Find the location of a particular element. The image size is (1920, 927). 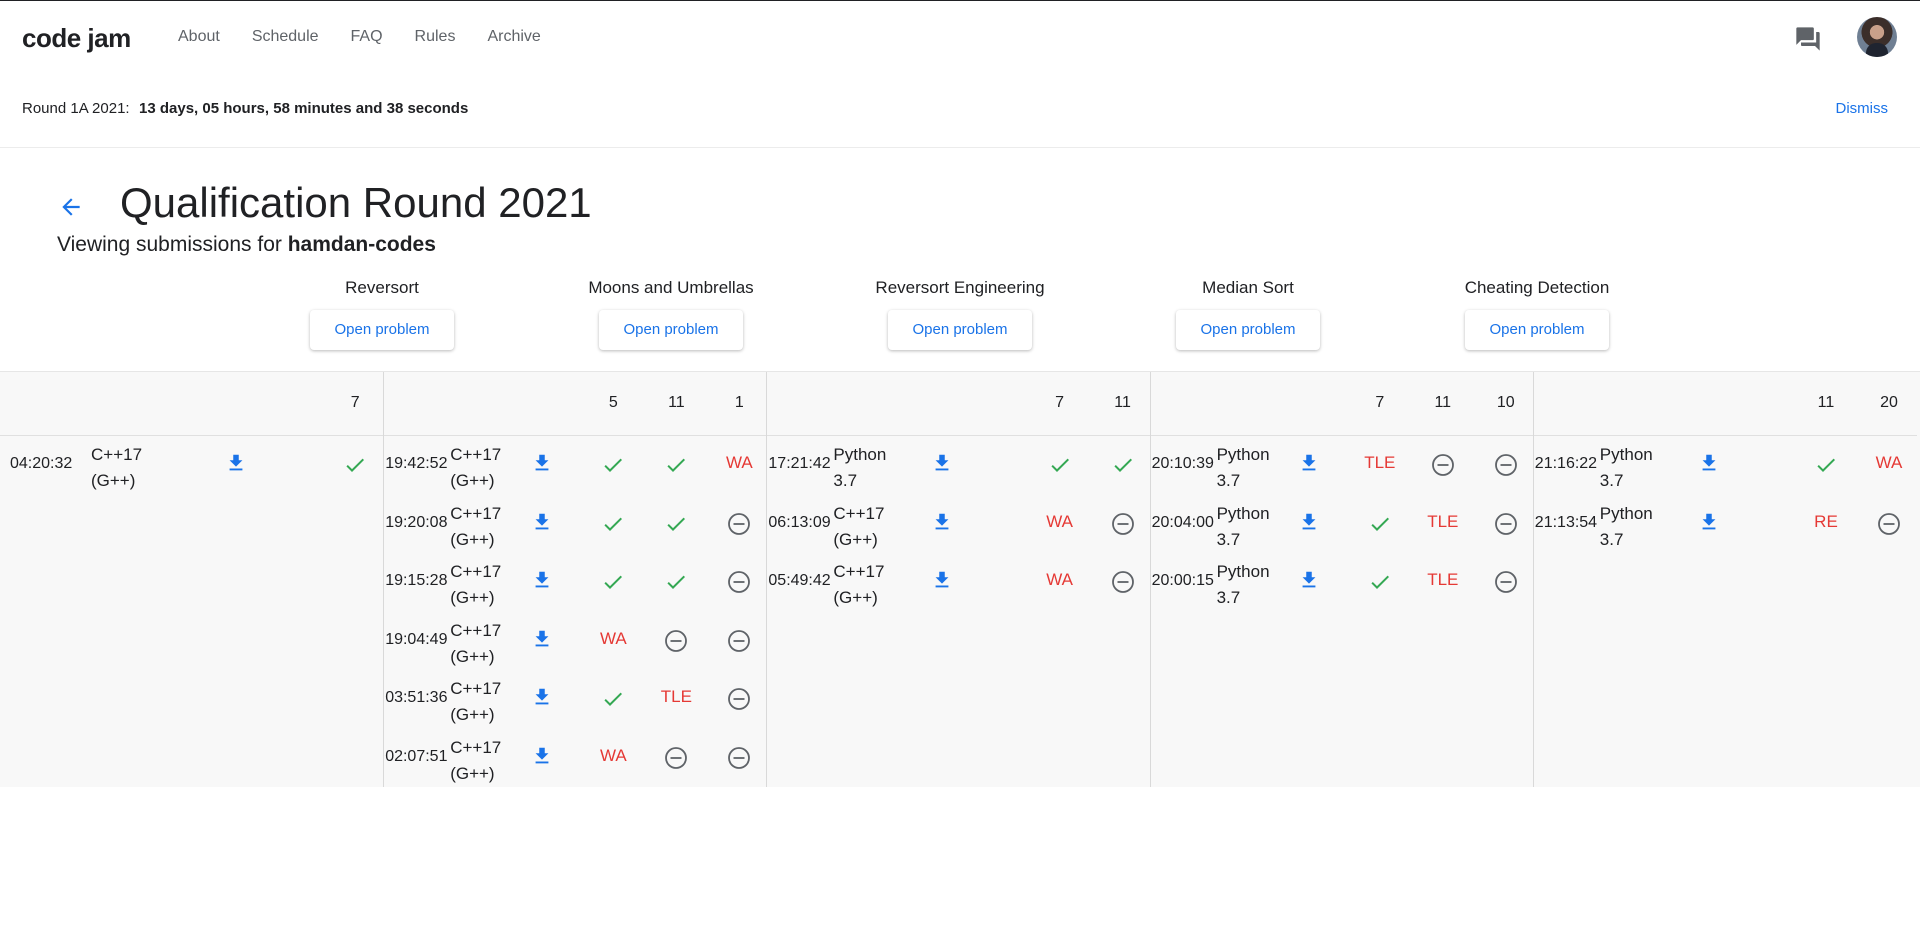

submission-row: 19:42:52 C++17 (G++) WA is located at coordinates (575, 465).